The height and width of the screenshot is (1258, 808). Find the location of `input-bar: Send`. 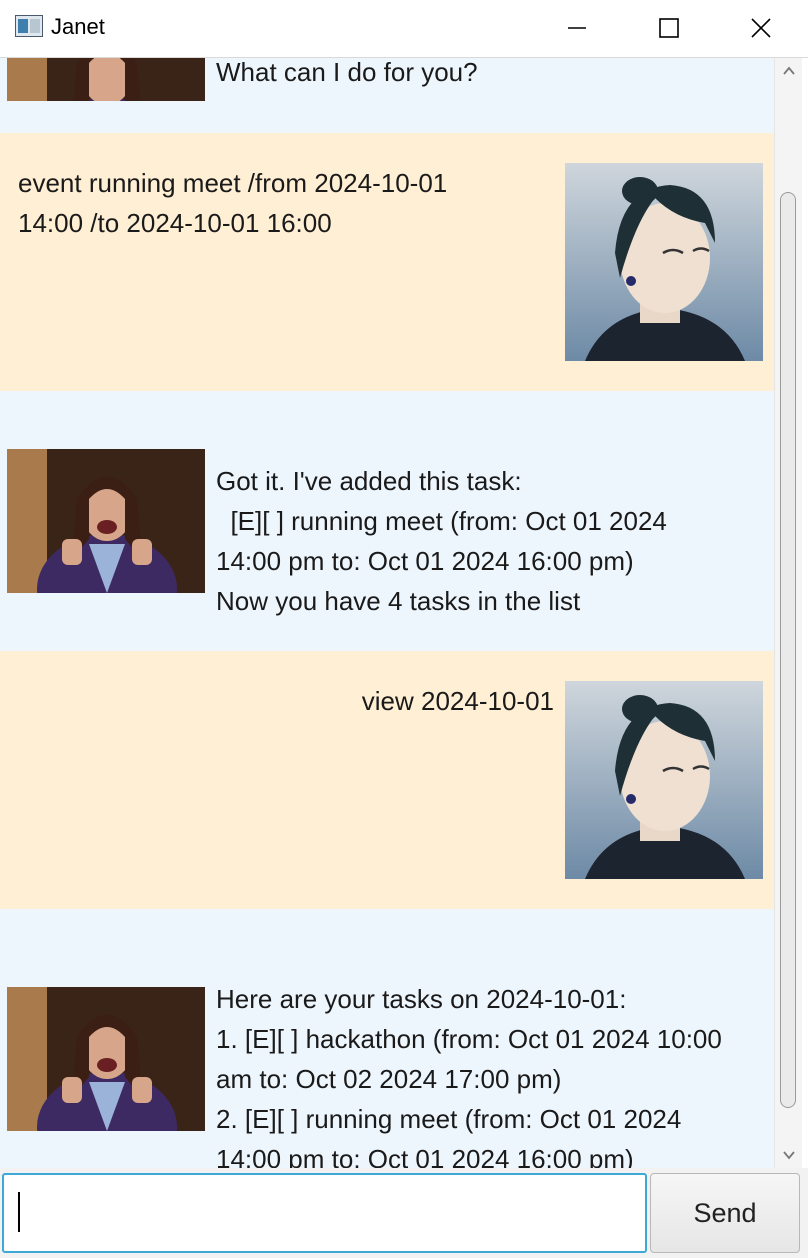

input-bar: Send is located at coordinates (404, 1213).